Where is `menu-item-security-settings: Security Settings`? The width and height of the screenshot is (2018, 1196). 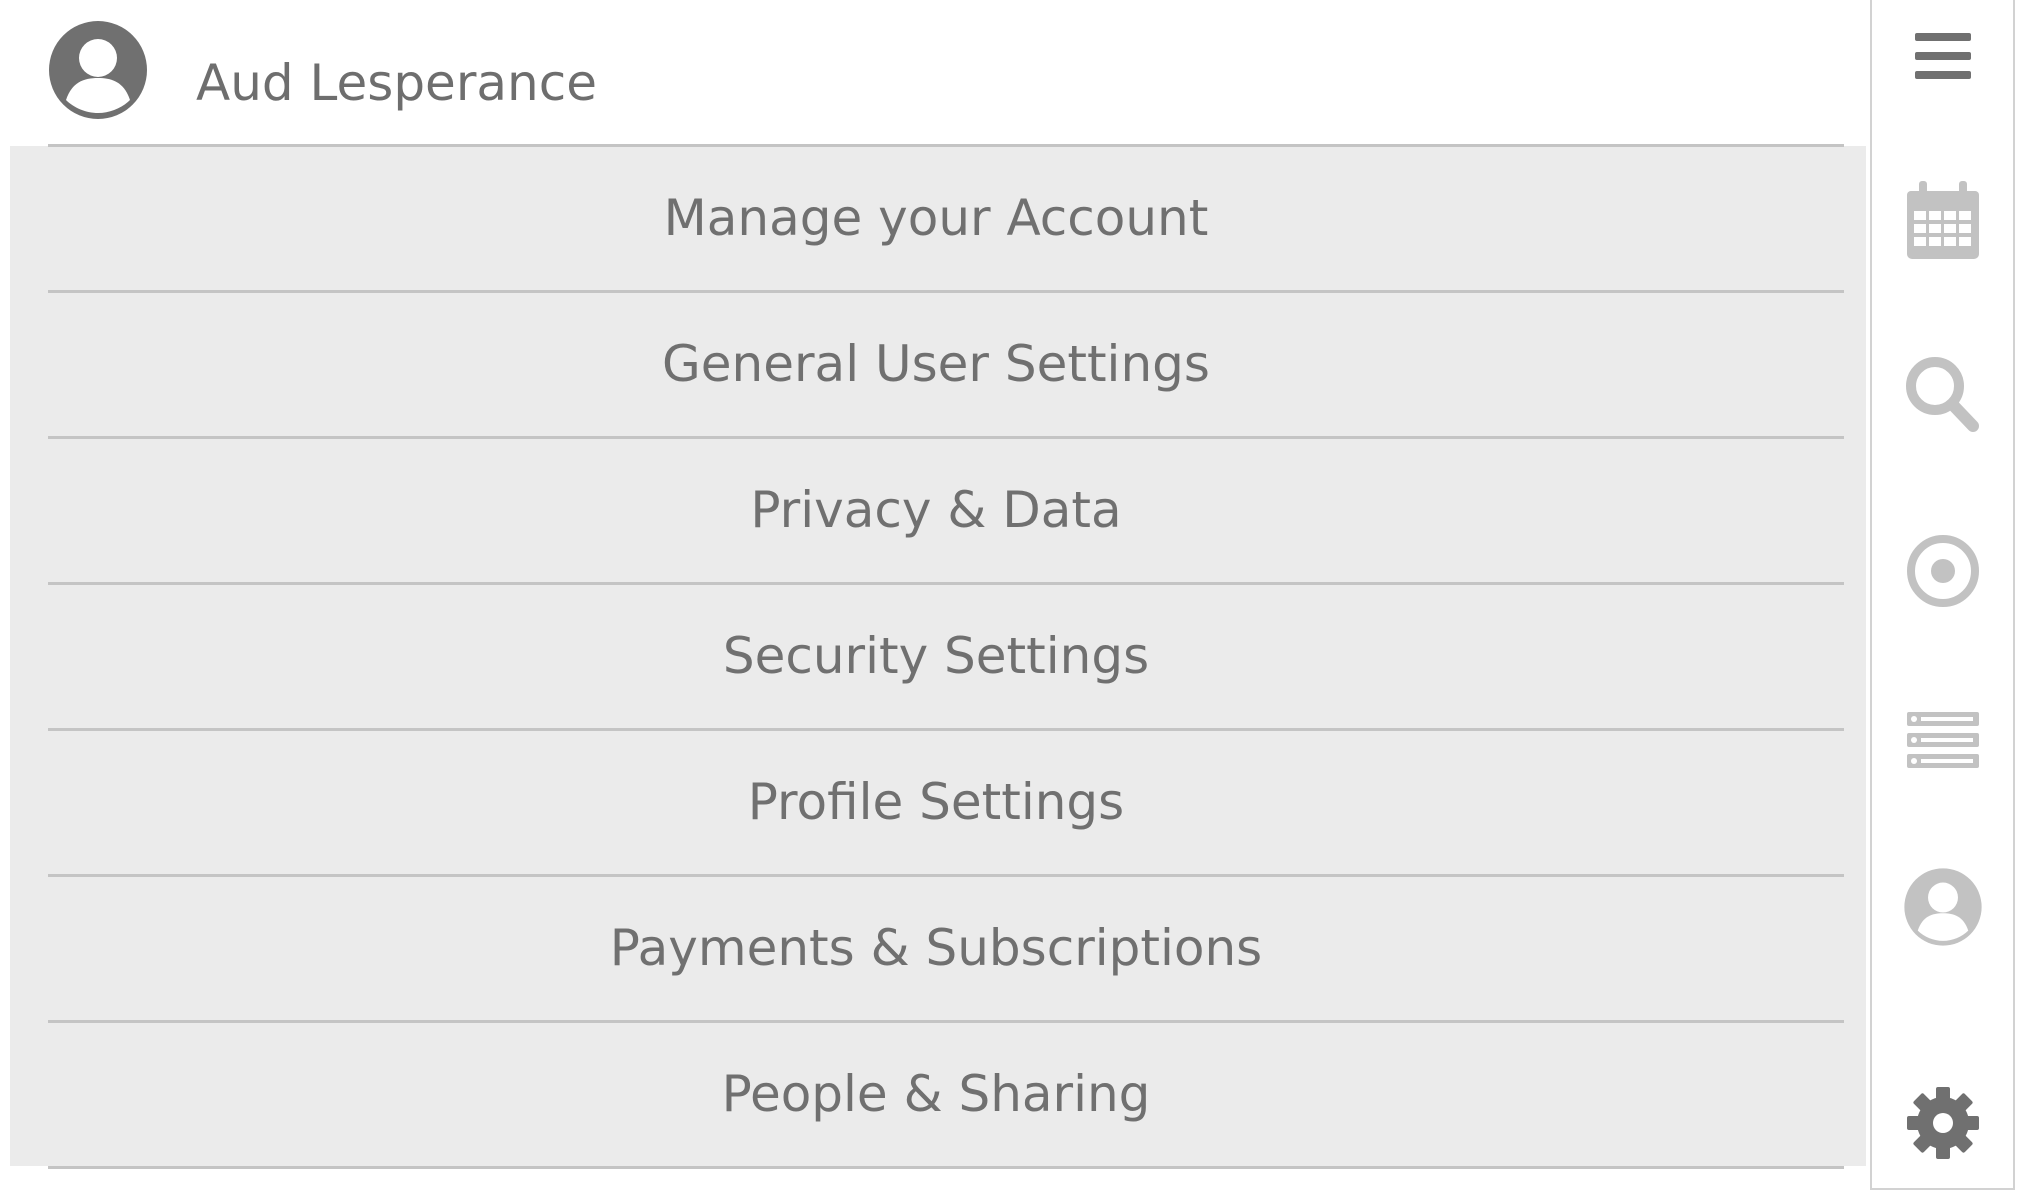 menu-item-security-settings: Security Settings is located at coordinates (938, 655).